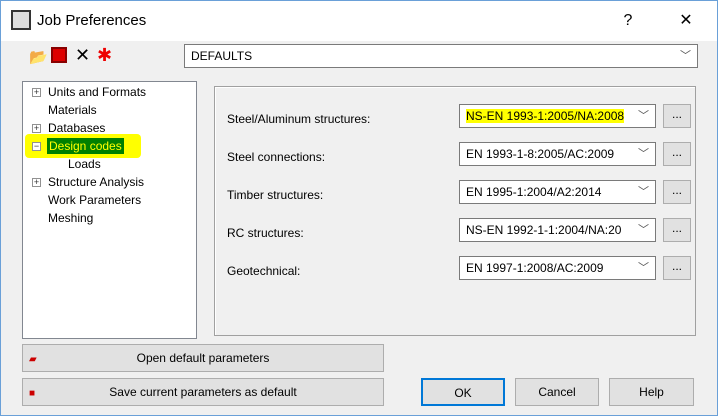 Image resolution: width=718 pixels, height=416 pixels. Describe the element at coordinates (299, 119) in the screenshot. I see `steel-label: Steel/Aluminum structures:` at that location.